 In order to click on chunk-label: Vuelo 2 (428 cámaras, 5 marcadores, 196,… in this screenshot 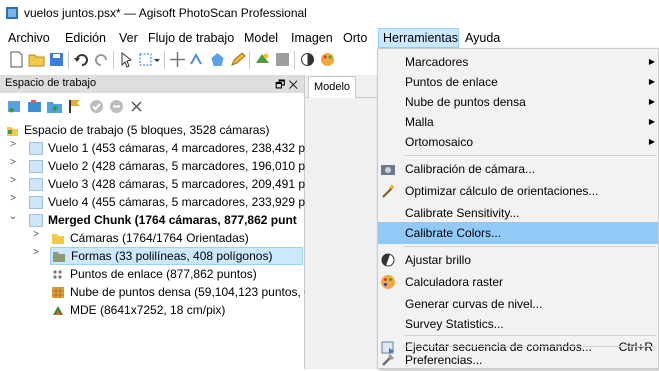, I will do `click(177, 166)`.